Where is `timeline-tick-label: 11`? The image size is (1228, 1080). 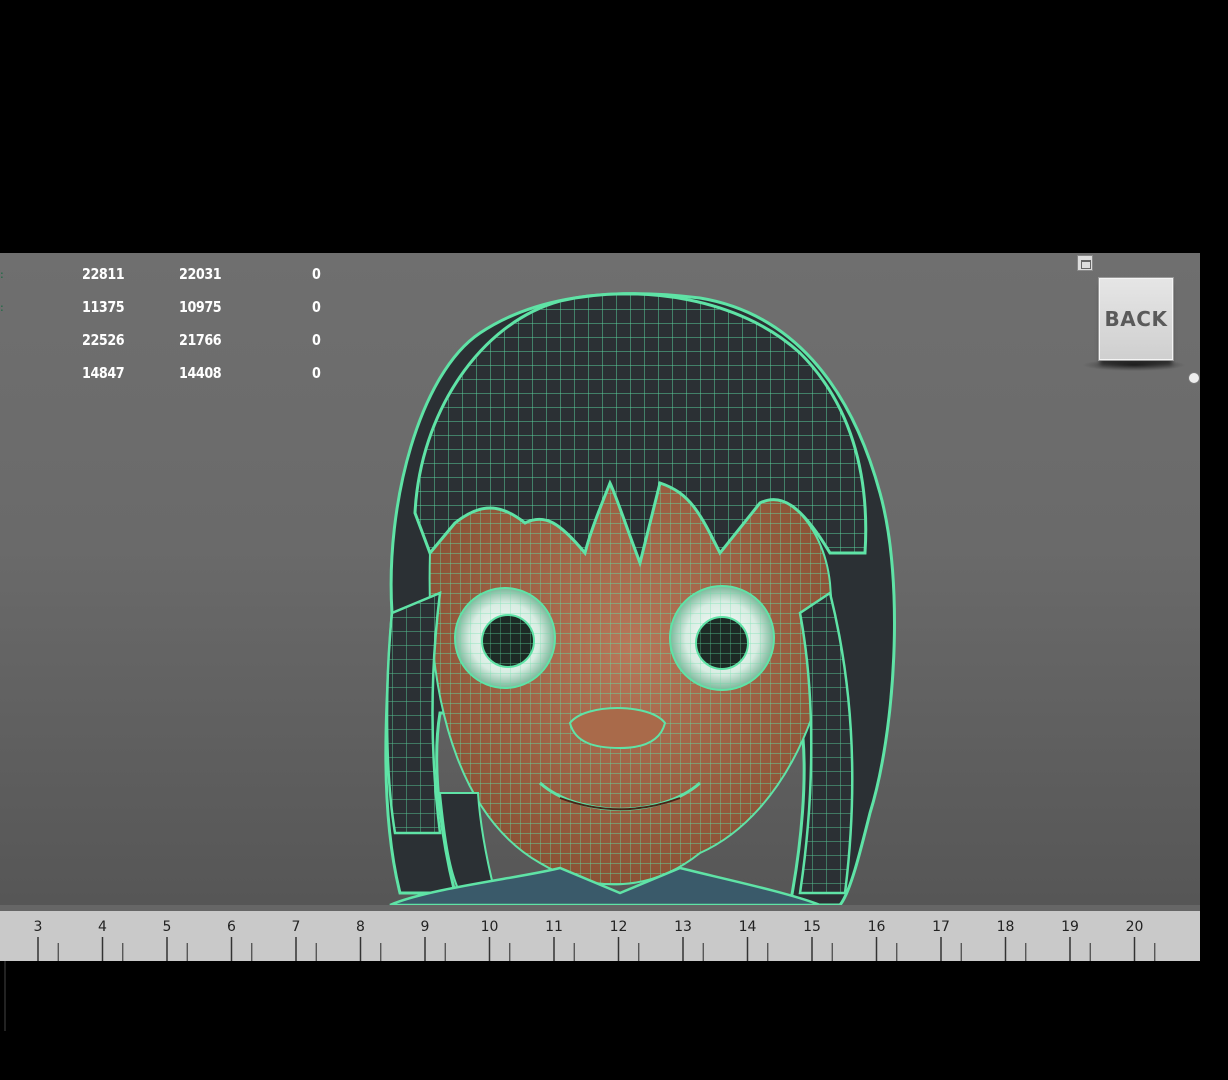
timeline-tick-label: 11 is located at coordinates (554, 927).